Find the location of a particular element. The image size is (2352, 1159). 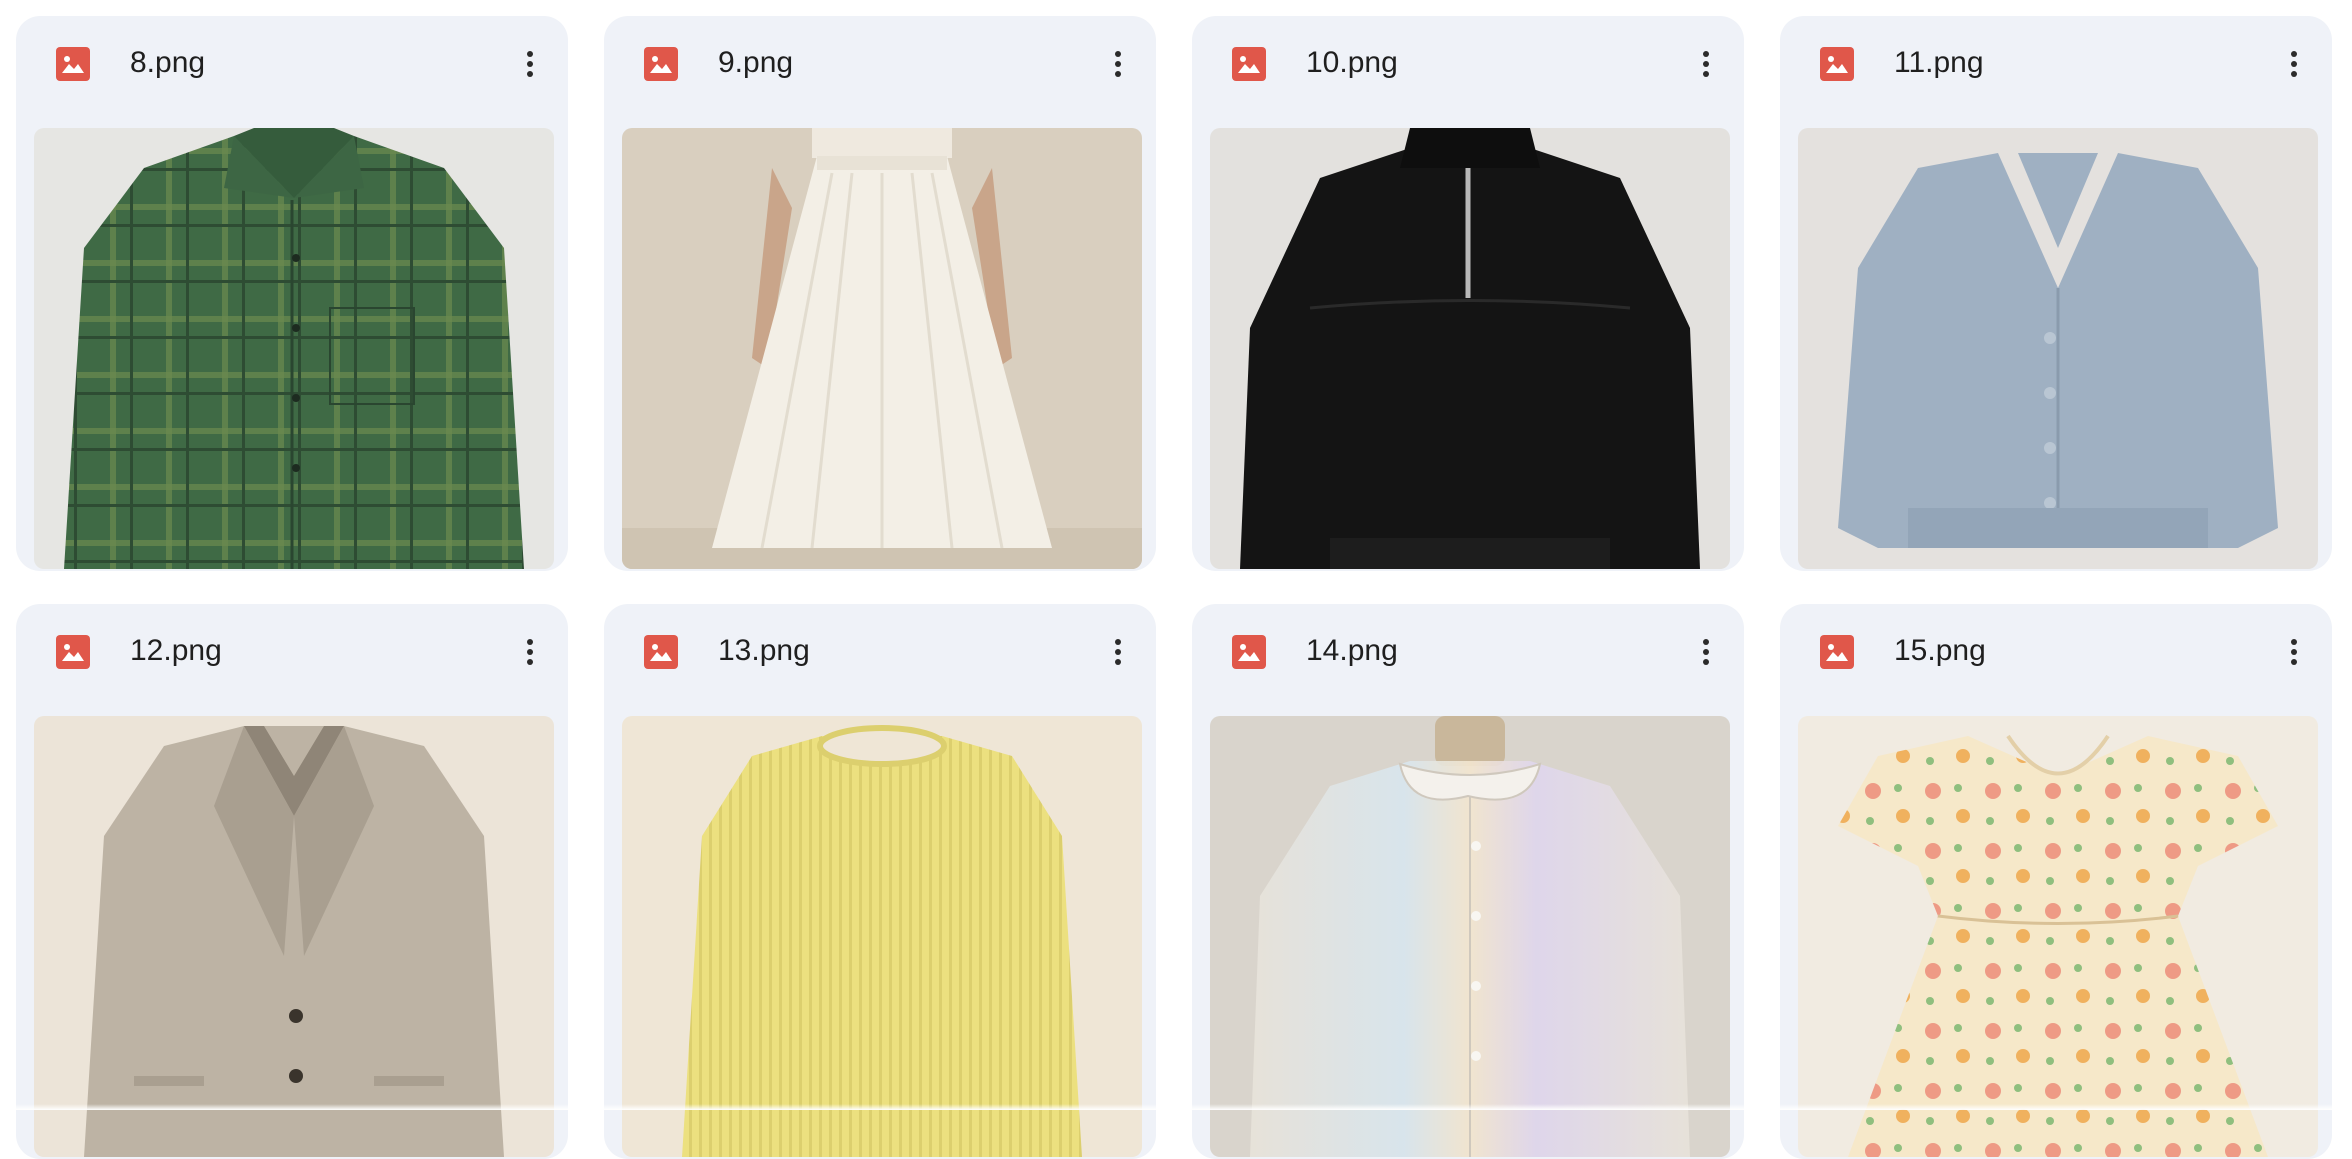

file-card: 15.png is located at coordinates (2056, 881).